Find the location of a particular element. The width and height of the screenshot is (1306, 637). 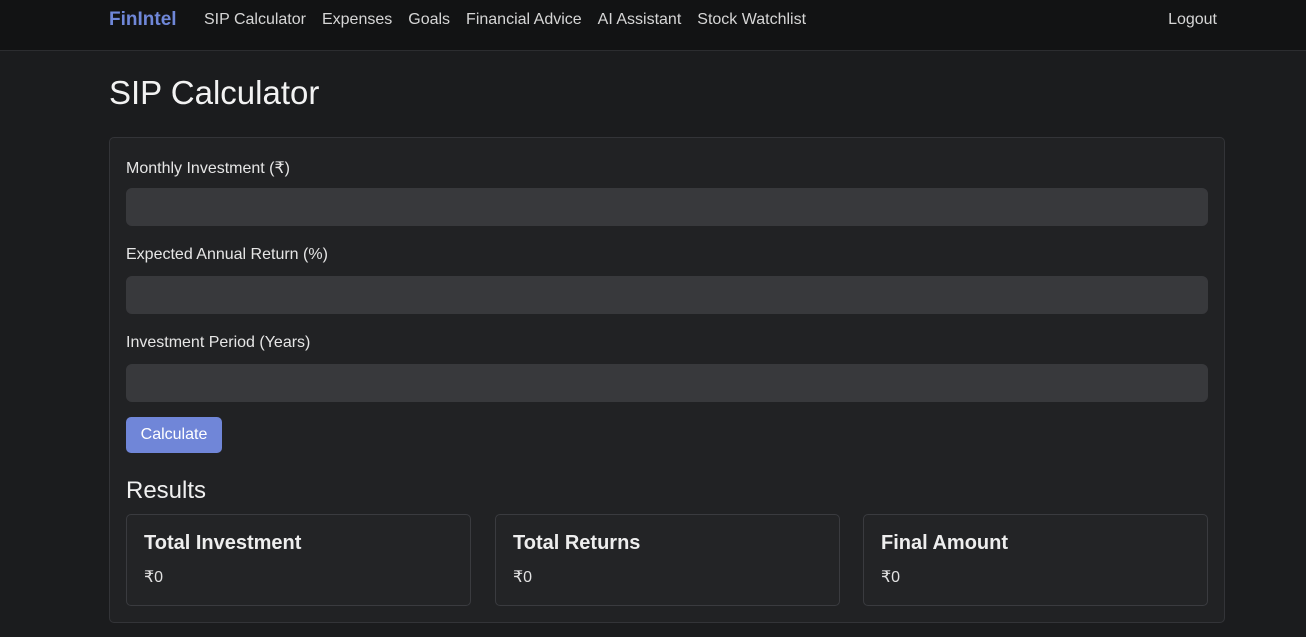

nav-link-stock-watchlist: Stock Watchlist is located at coordinates (751, 20).